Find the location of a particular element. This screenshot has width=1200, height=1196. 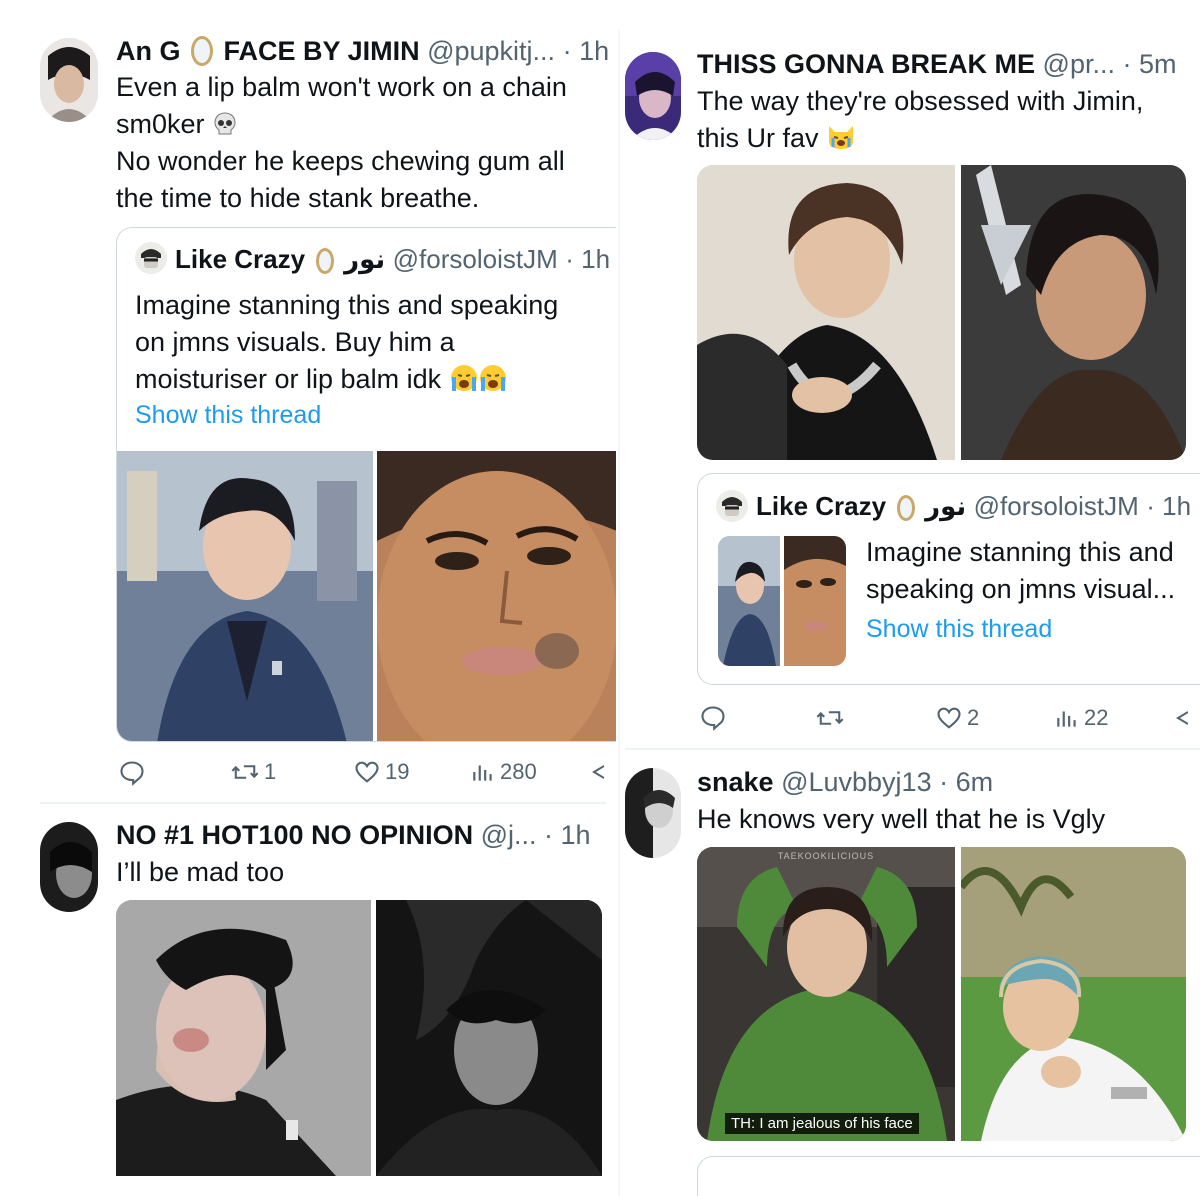

tweet2-text: I’ll be mad too is located at coordinates (200, 872).